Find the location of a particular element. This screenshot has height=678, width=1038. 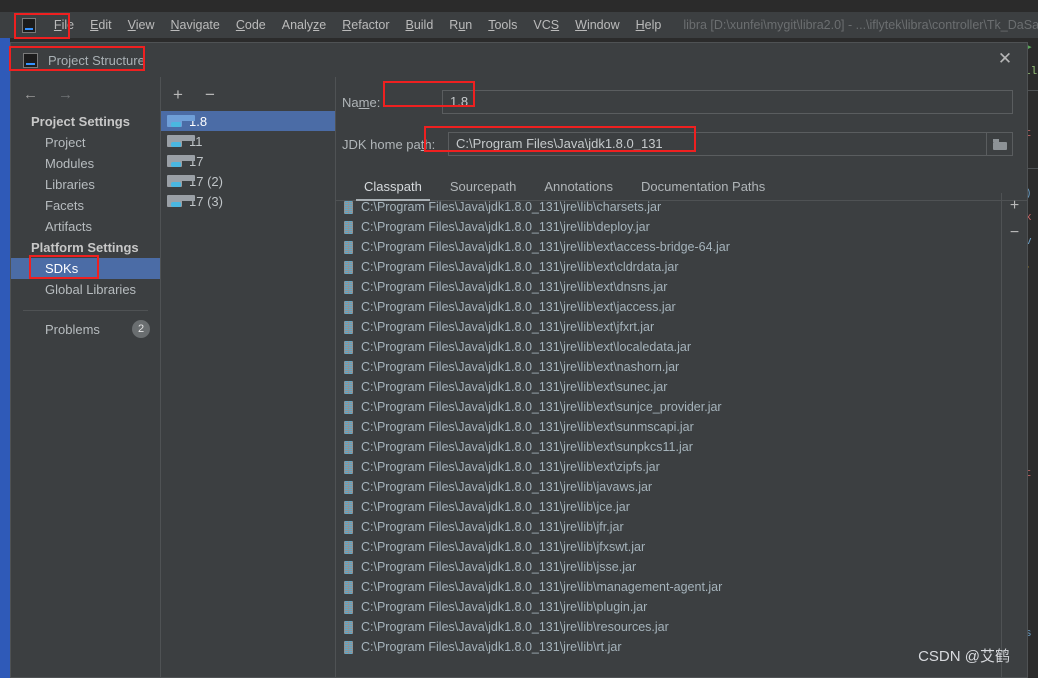

menu-item-view: View is located at coordinates (141, 25).